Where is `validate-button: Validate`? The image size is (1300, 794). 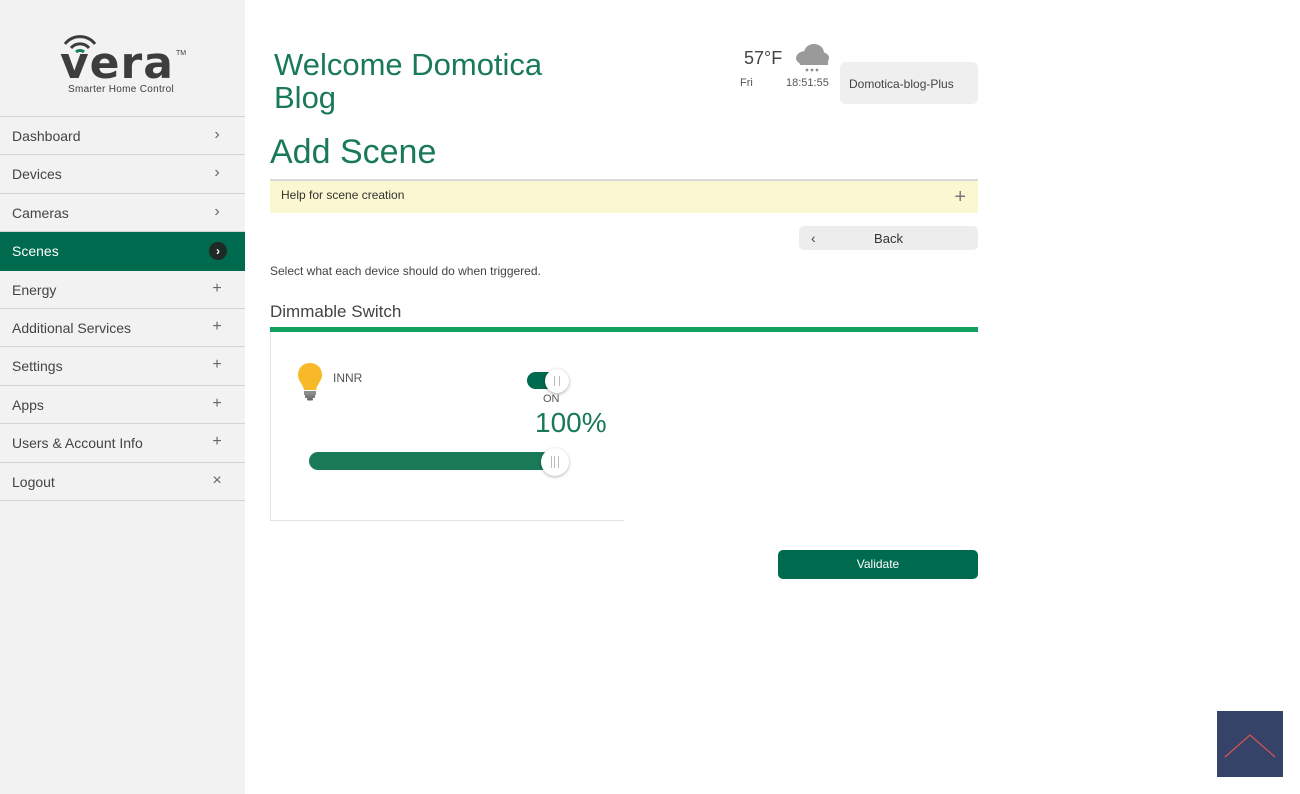 validate-button: Validate is located at coordinates (878, 564).